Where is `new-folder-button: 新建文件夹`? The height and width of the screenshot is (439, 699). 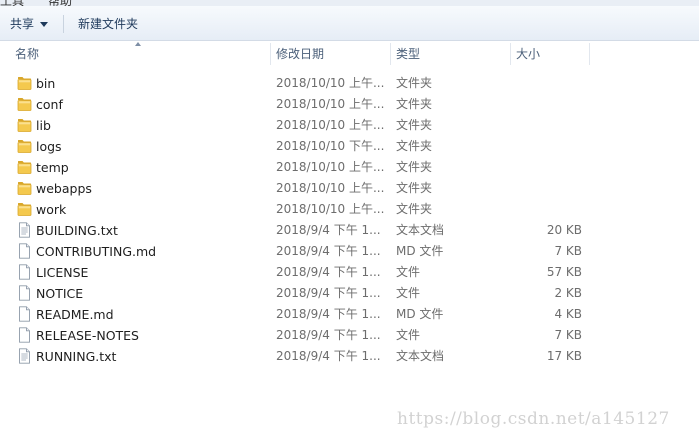
new-folder-button: 新建文件夹 is located at coordinates (108, 24).